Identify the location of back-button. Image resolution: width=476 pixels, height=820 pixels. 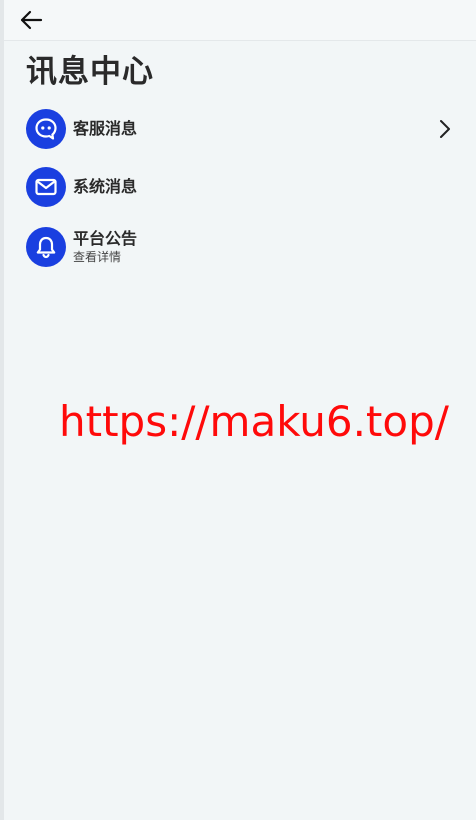
(31, 20).